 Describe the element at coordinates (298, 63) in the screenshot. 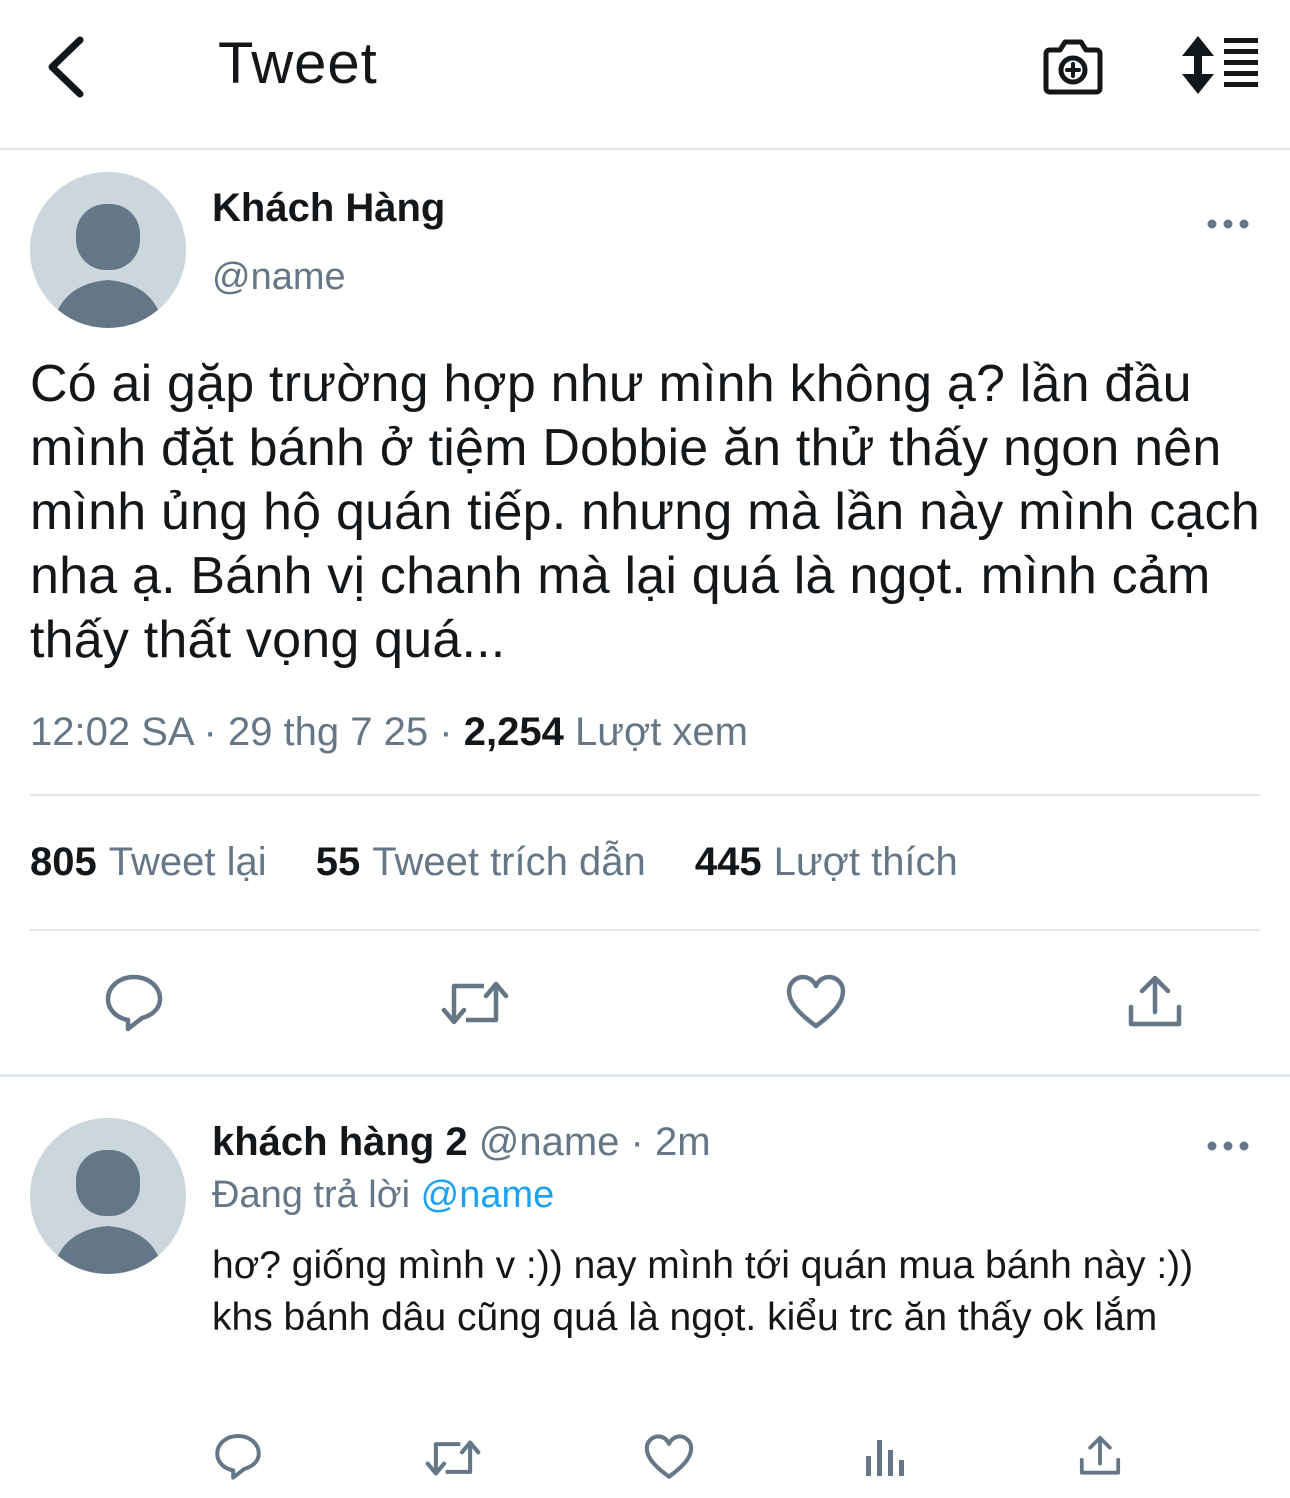

I see `page-title: Tweet` at that location.